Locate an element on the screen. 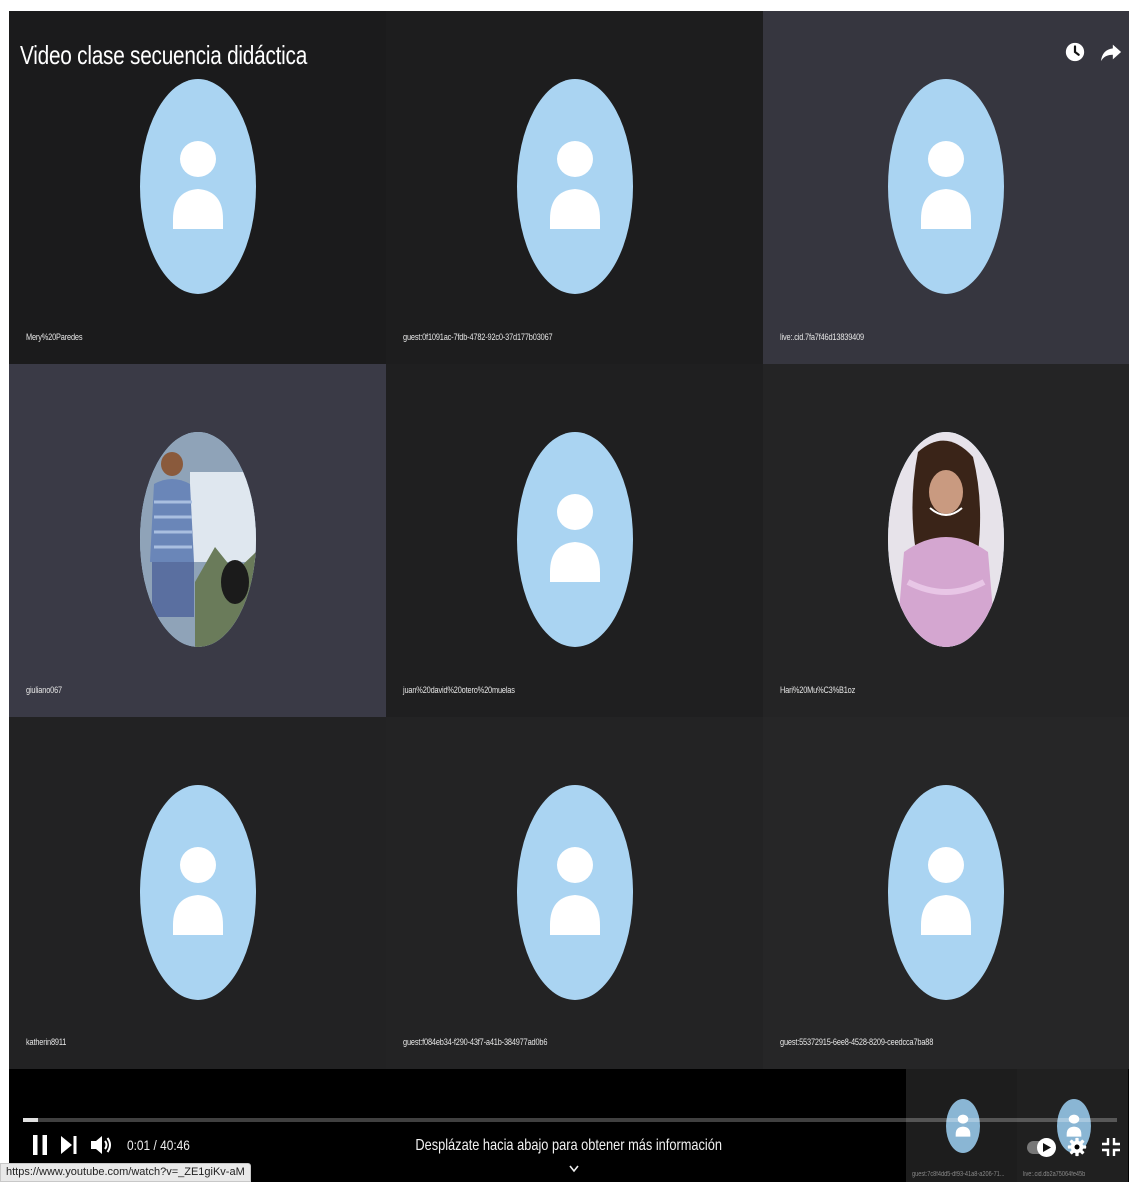  top-actions is located at coordinates (1093, 52).